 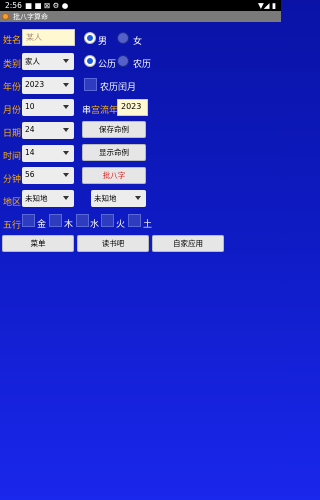 What do you see at coordinates (12, 88) in the screenshot?
I see `year-label: 年份` at bounding box center [12, 88].